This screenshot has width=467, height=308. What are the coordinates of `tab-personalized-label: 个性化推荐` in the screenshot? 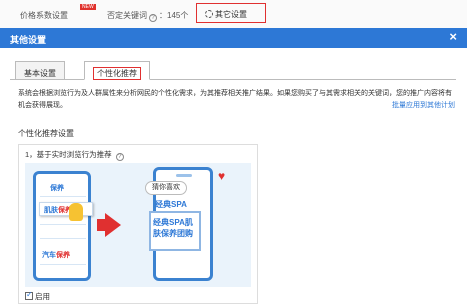 It's located at (117, 73).